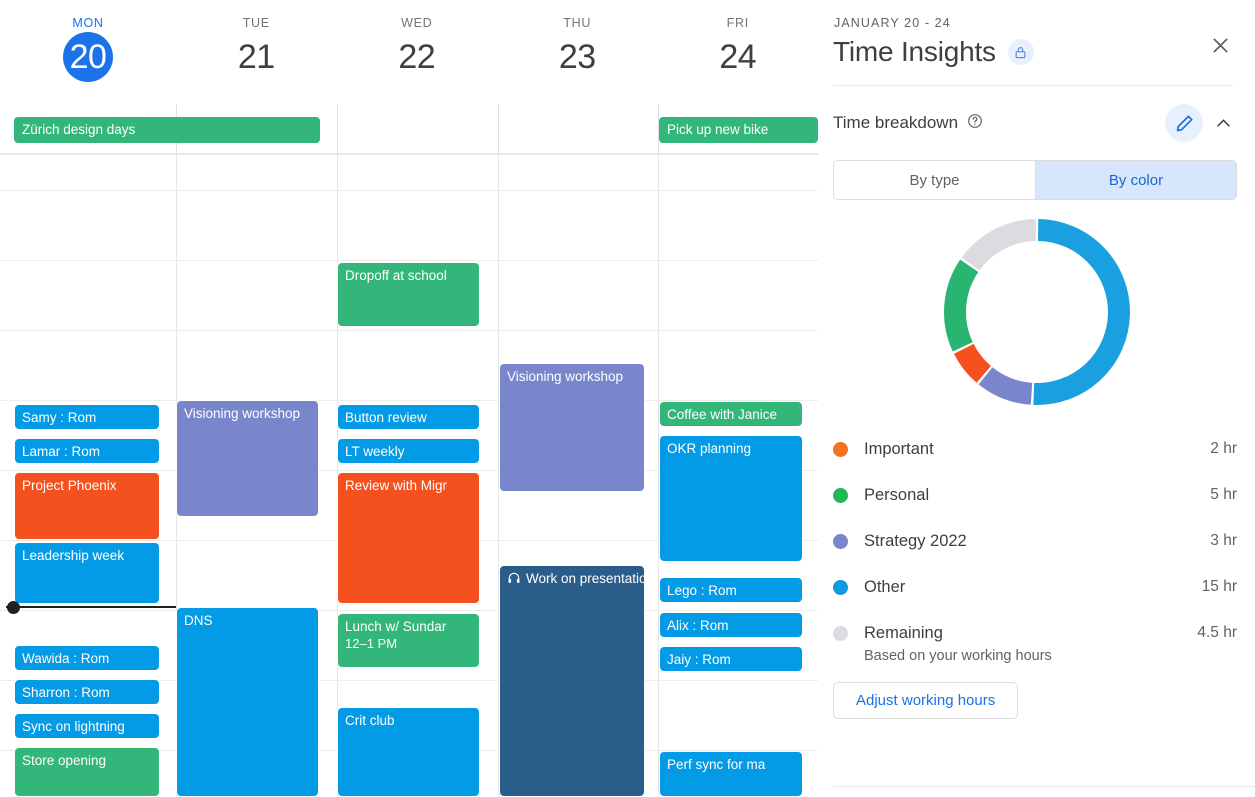 This screenshot has width=1255, height=797. Describe the element at coordinates (698, 625) in the screenshot. I see `event-title: Alix : Rom` at that location.